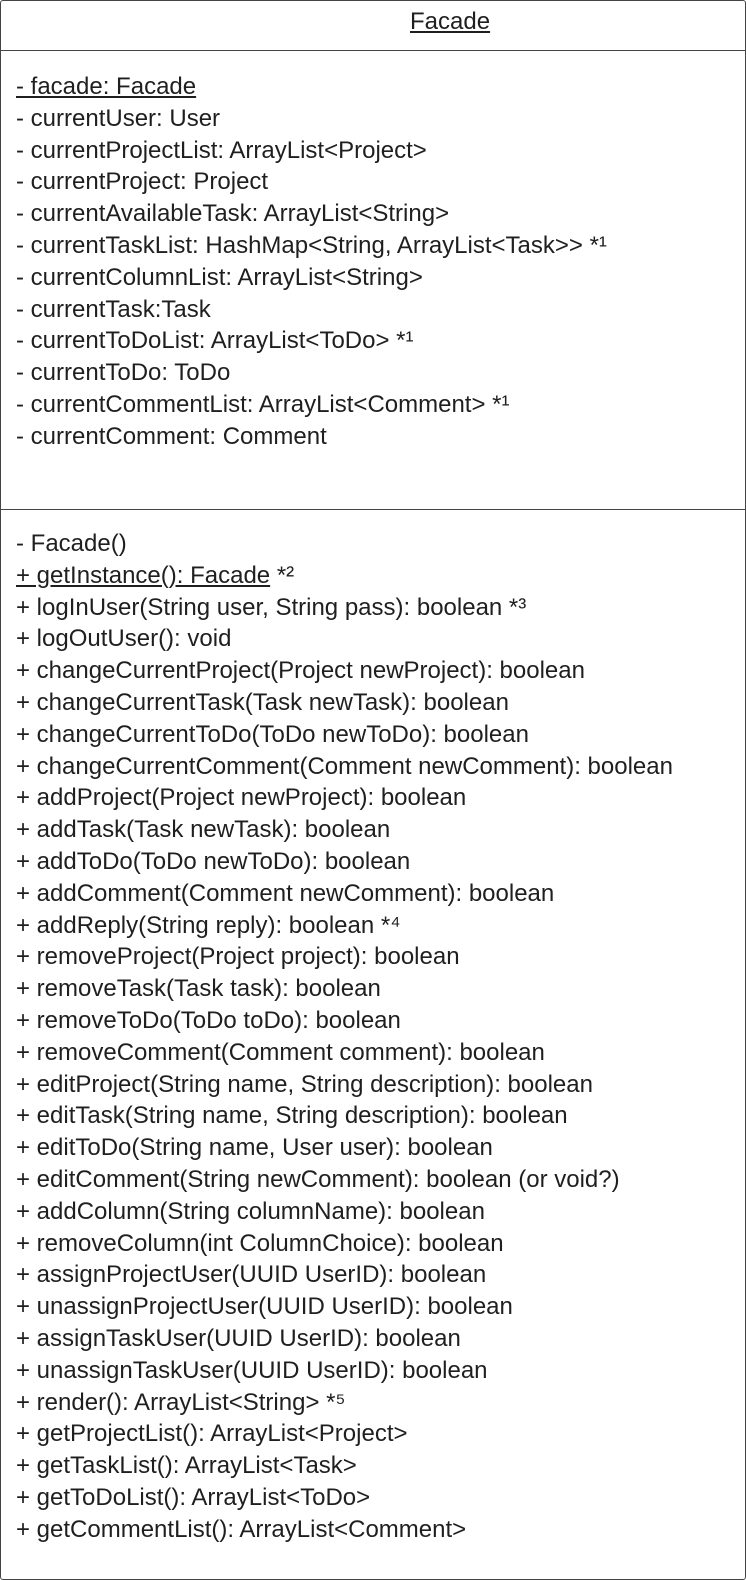 Image resolution: width=746 pixels, height=1580 pixels. What do you see at coordinates (203, 830) in the screenshot?
I see `operation-row-text: + addTask(Task newTask): boolean` at bounding box center [203, 830].